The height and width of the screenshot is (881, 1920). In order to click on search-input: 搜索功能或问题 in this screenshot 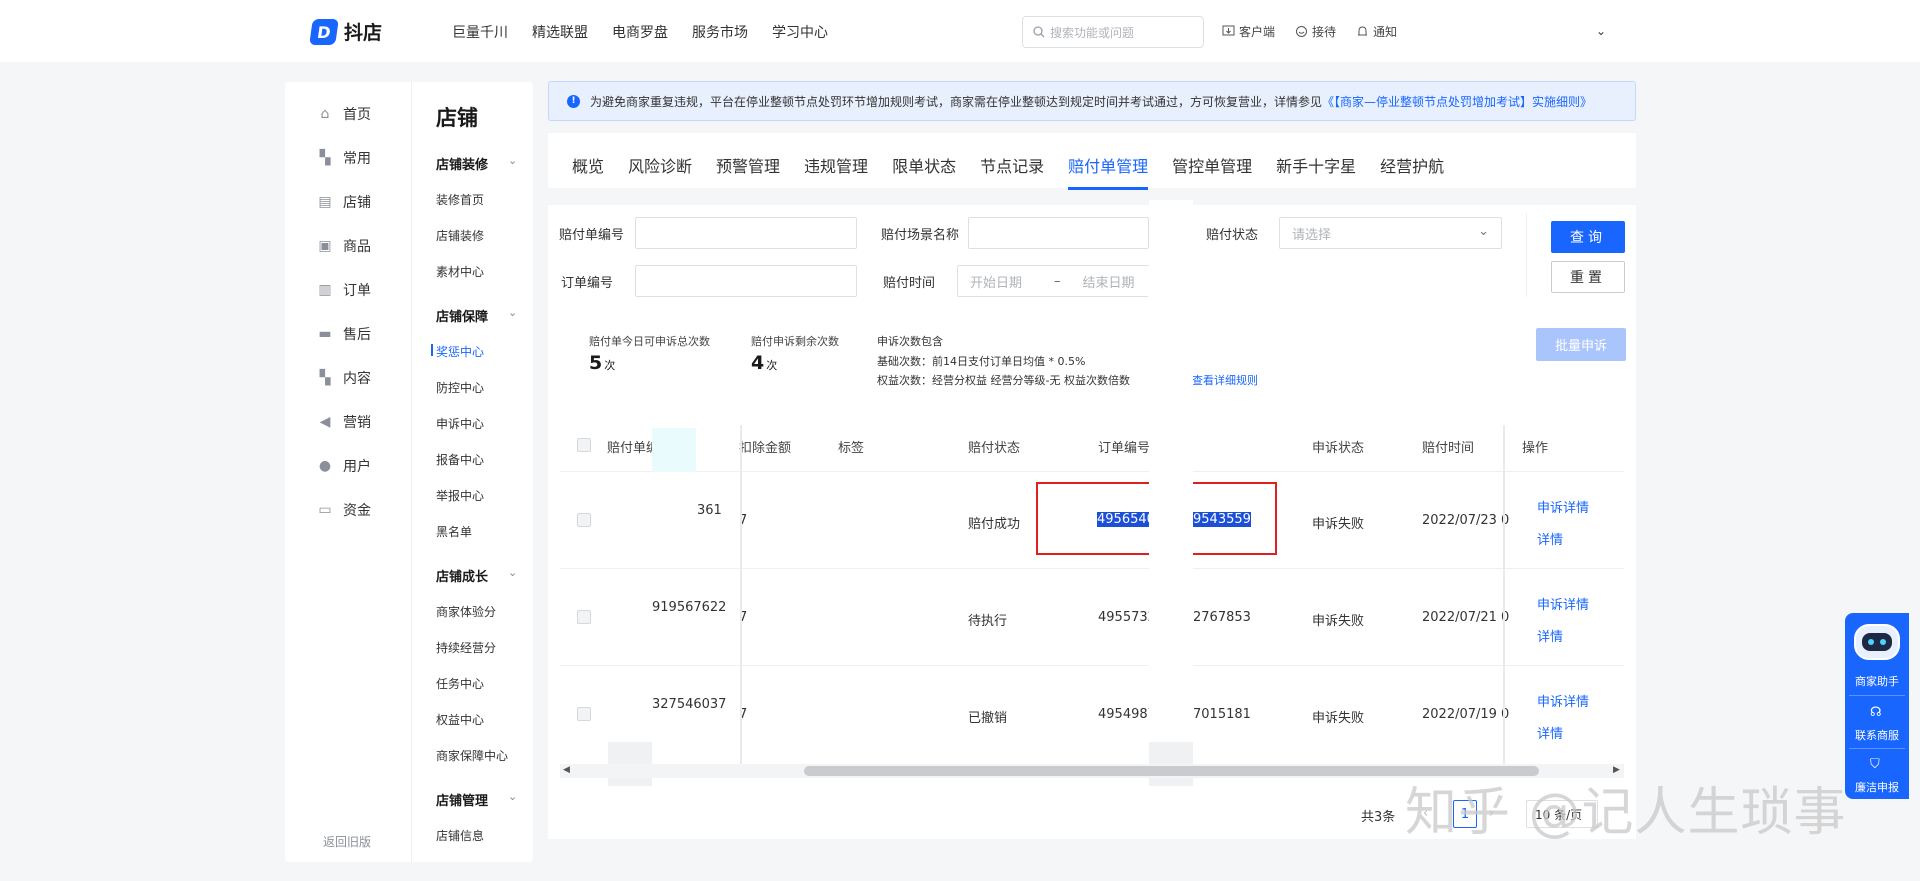, I will do `click(1113, 32)`.